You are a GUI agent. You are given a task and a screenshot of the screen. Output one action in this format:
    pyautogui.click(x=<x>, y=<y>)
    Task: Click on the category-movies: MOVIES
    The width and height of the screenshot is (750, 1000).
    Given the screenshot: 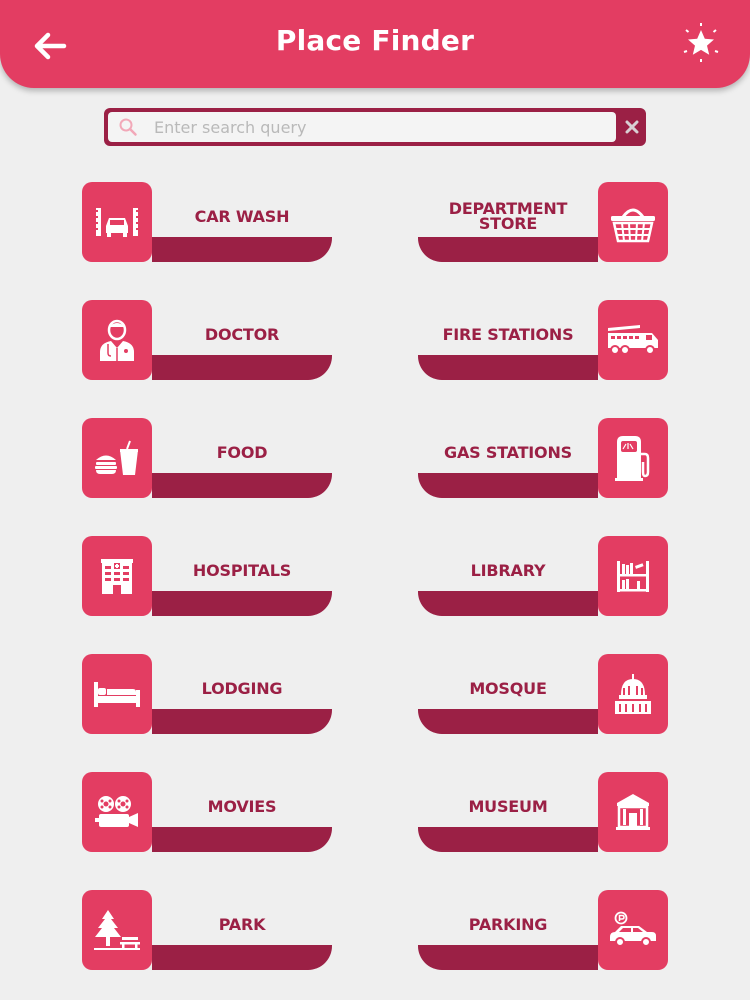 What is the action you would take?
    pyautogui.click(x=207, y=812)
    